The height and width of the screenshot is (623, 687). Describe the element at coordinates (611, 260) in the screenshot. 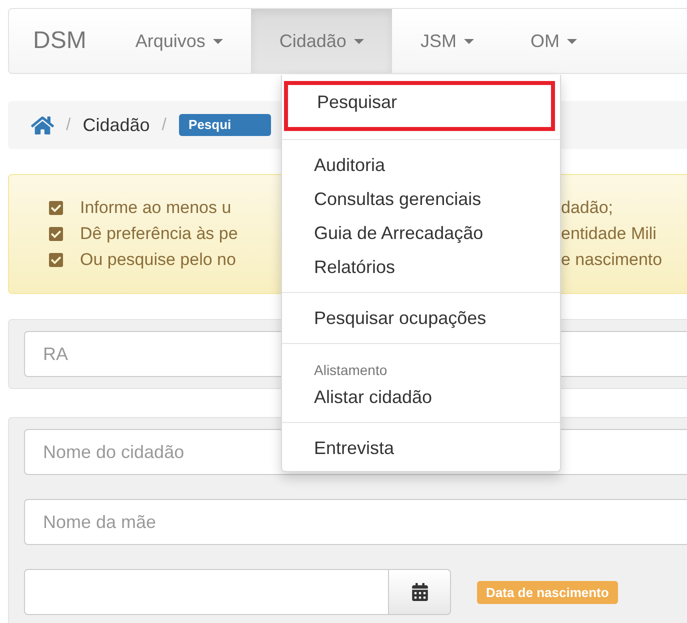

I see `alert-text: e nascimento` at that location.